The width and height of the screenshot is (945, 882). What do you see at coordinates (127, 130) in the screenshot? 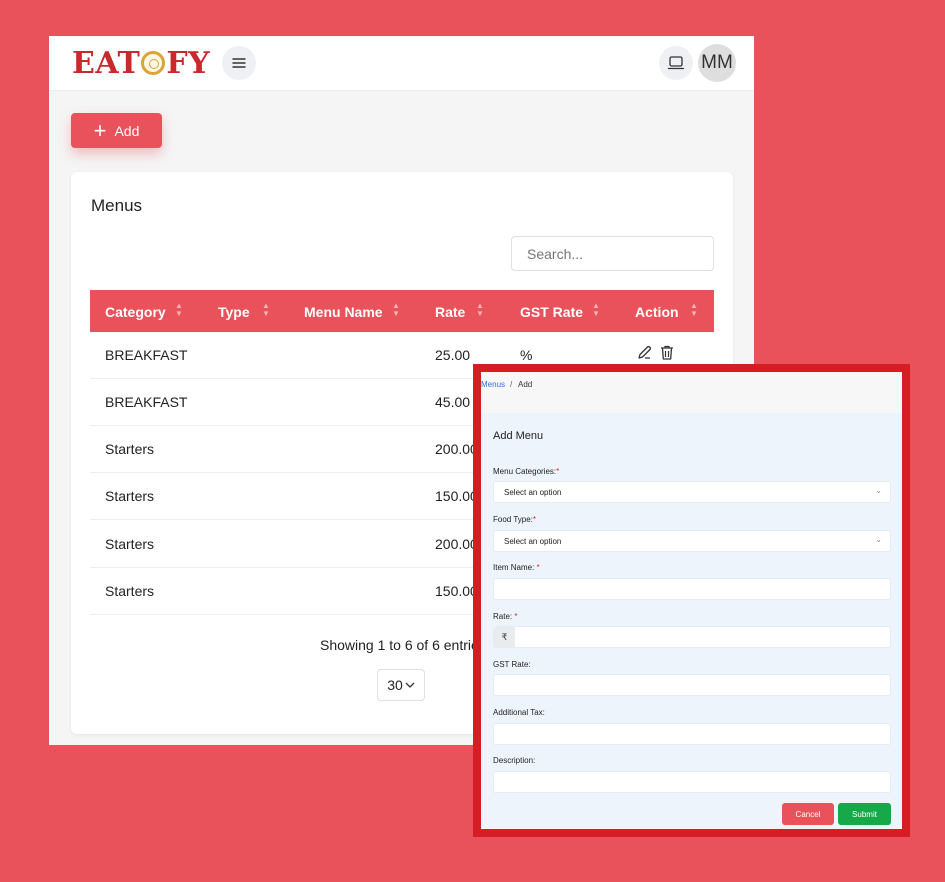
I see `add-button-label: Add` at bounding box center [127, 130].